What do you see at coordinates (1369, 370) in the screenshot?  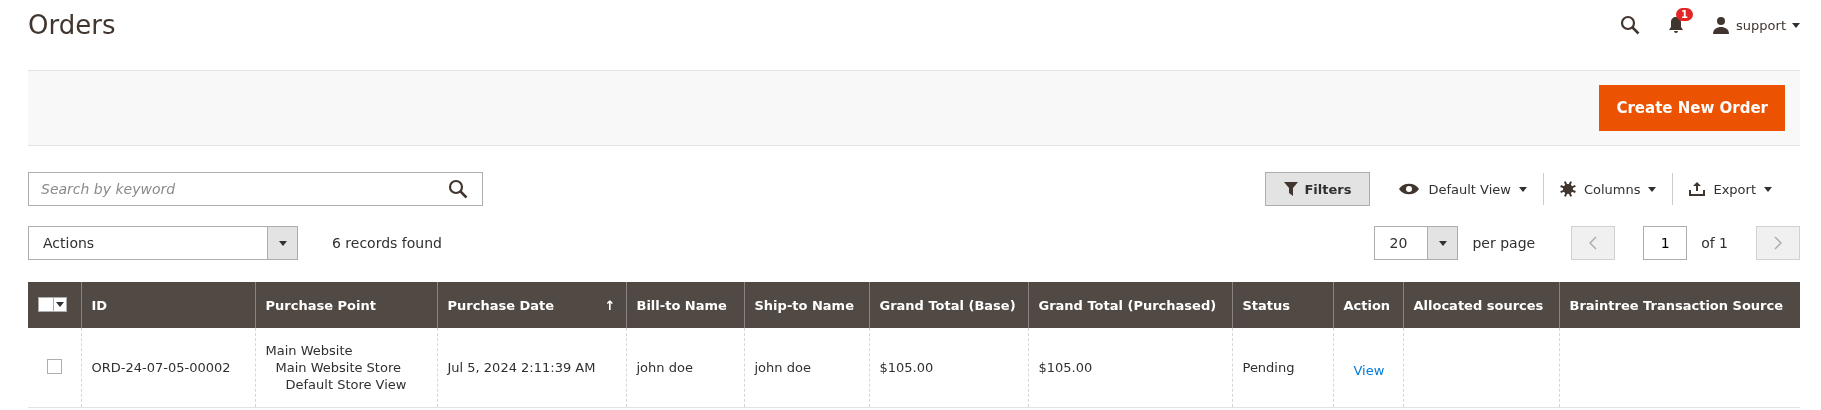 I see `view-link: View` at bounding box center [1369, 370].